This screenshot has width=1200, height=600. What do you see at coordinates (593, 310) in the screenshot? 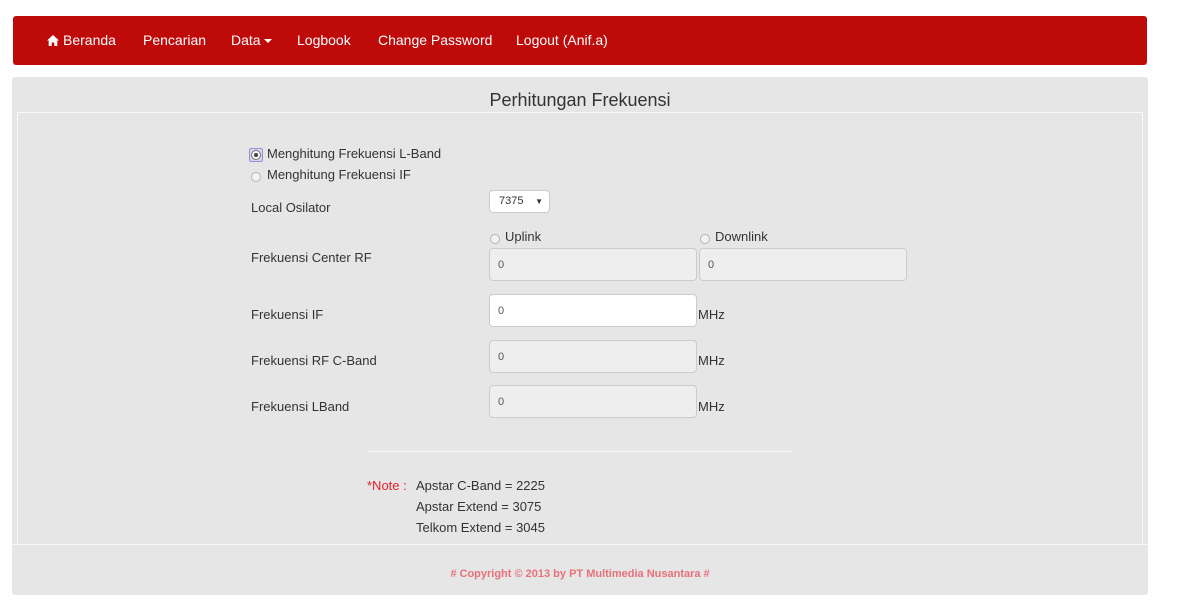
I see `if-input` at bounding box center [593, 310].